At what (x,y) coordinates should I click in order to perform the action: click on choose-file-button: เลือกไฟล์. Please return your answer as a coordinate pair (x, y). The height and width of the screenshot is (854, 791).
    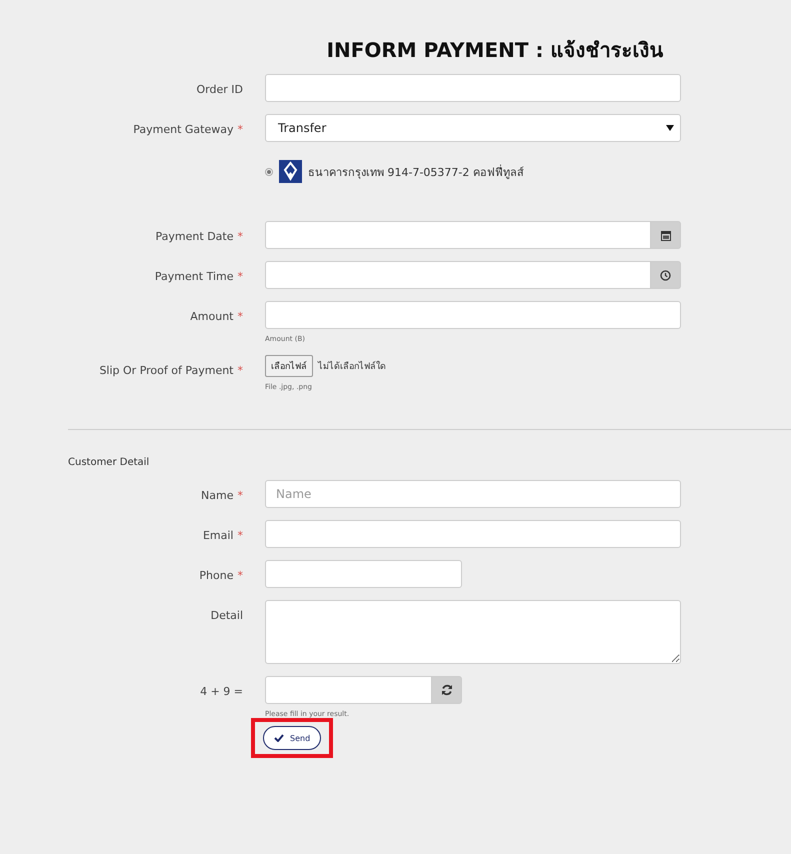
    Looking at the image, I should click on (289, 366).